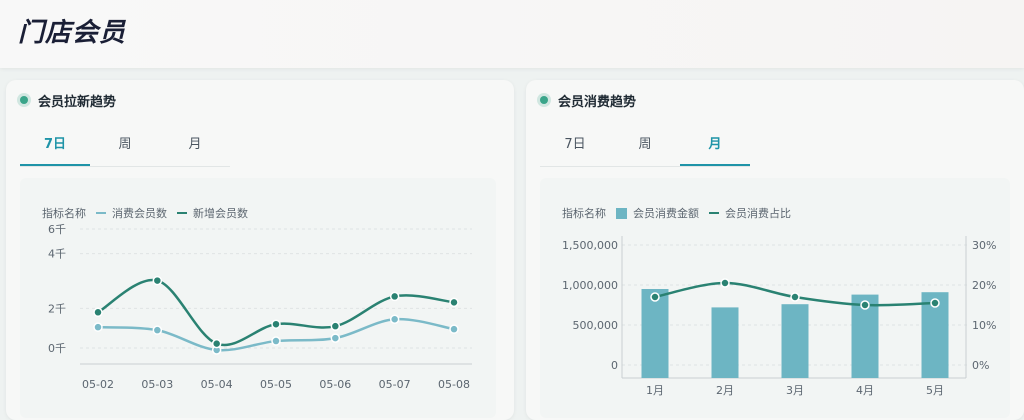 The height and width of the screenshot is (420, 1024). Describe the element at coordinates (590, 285) in the screenshot. I see `y-tick-label: 1,000,000` at that location.